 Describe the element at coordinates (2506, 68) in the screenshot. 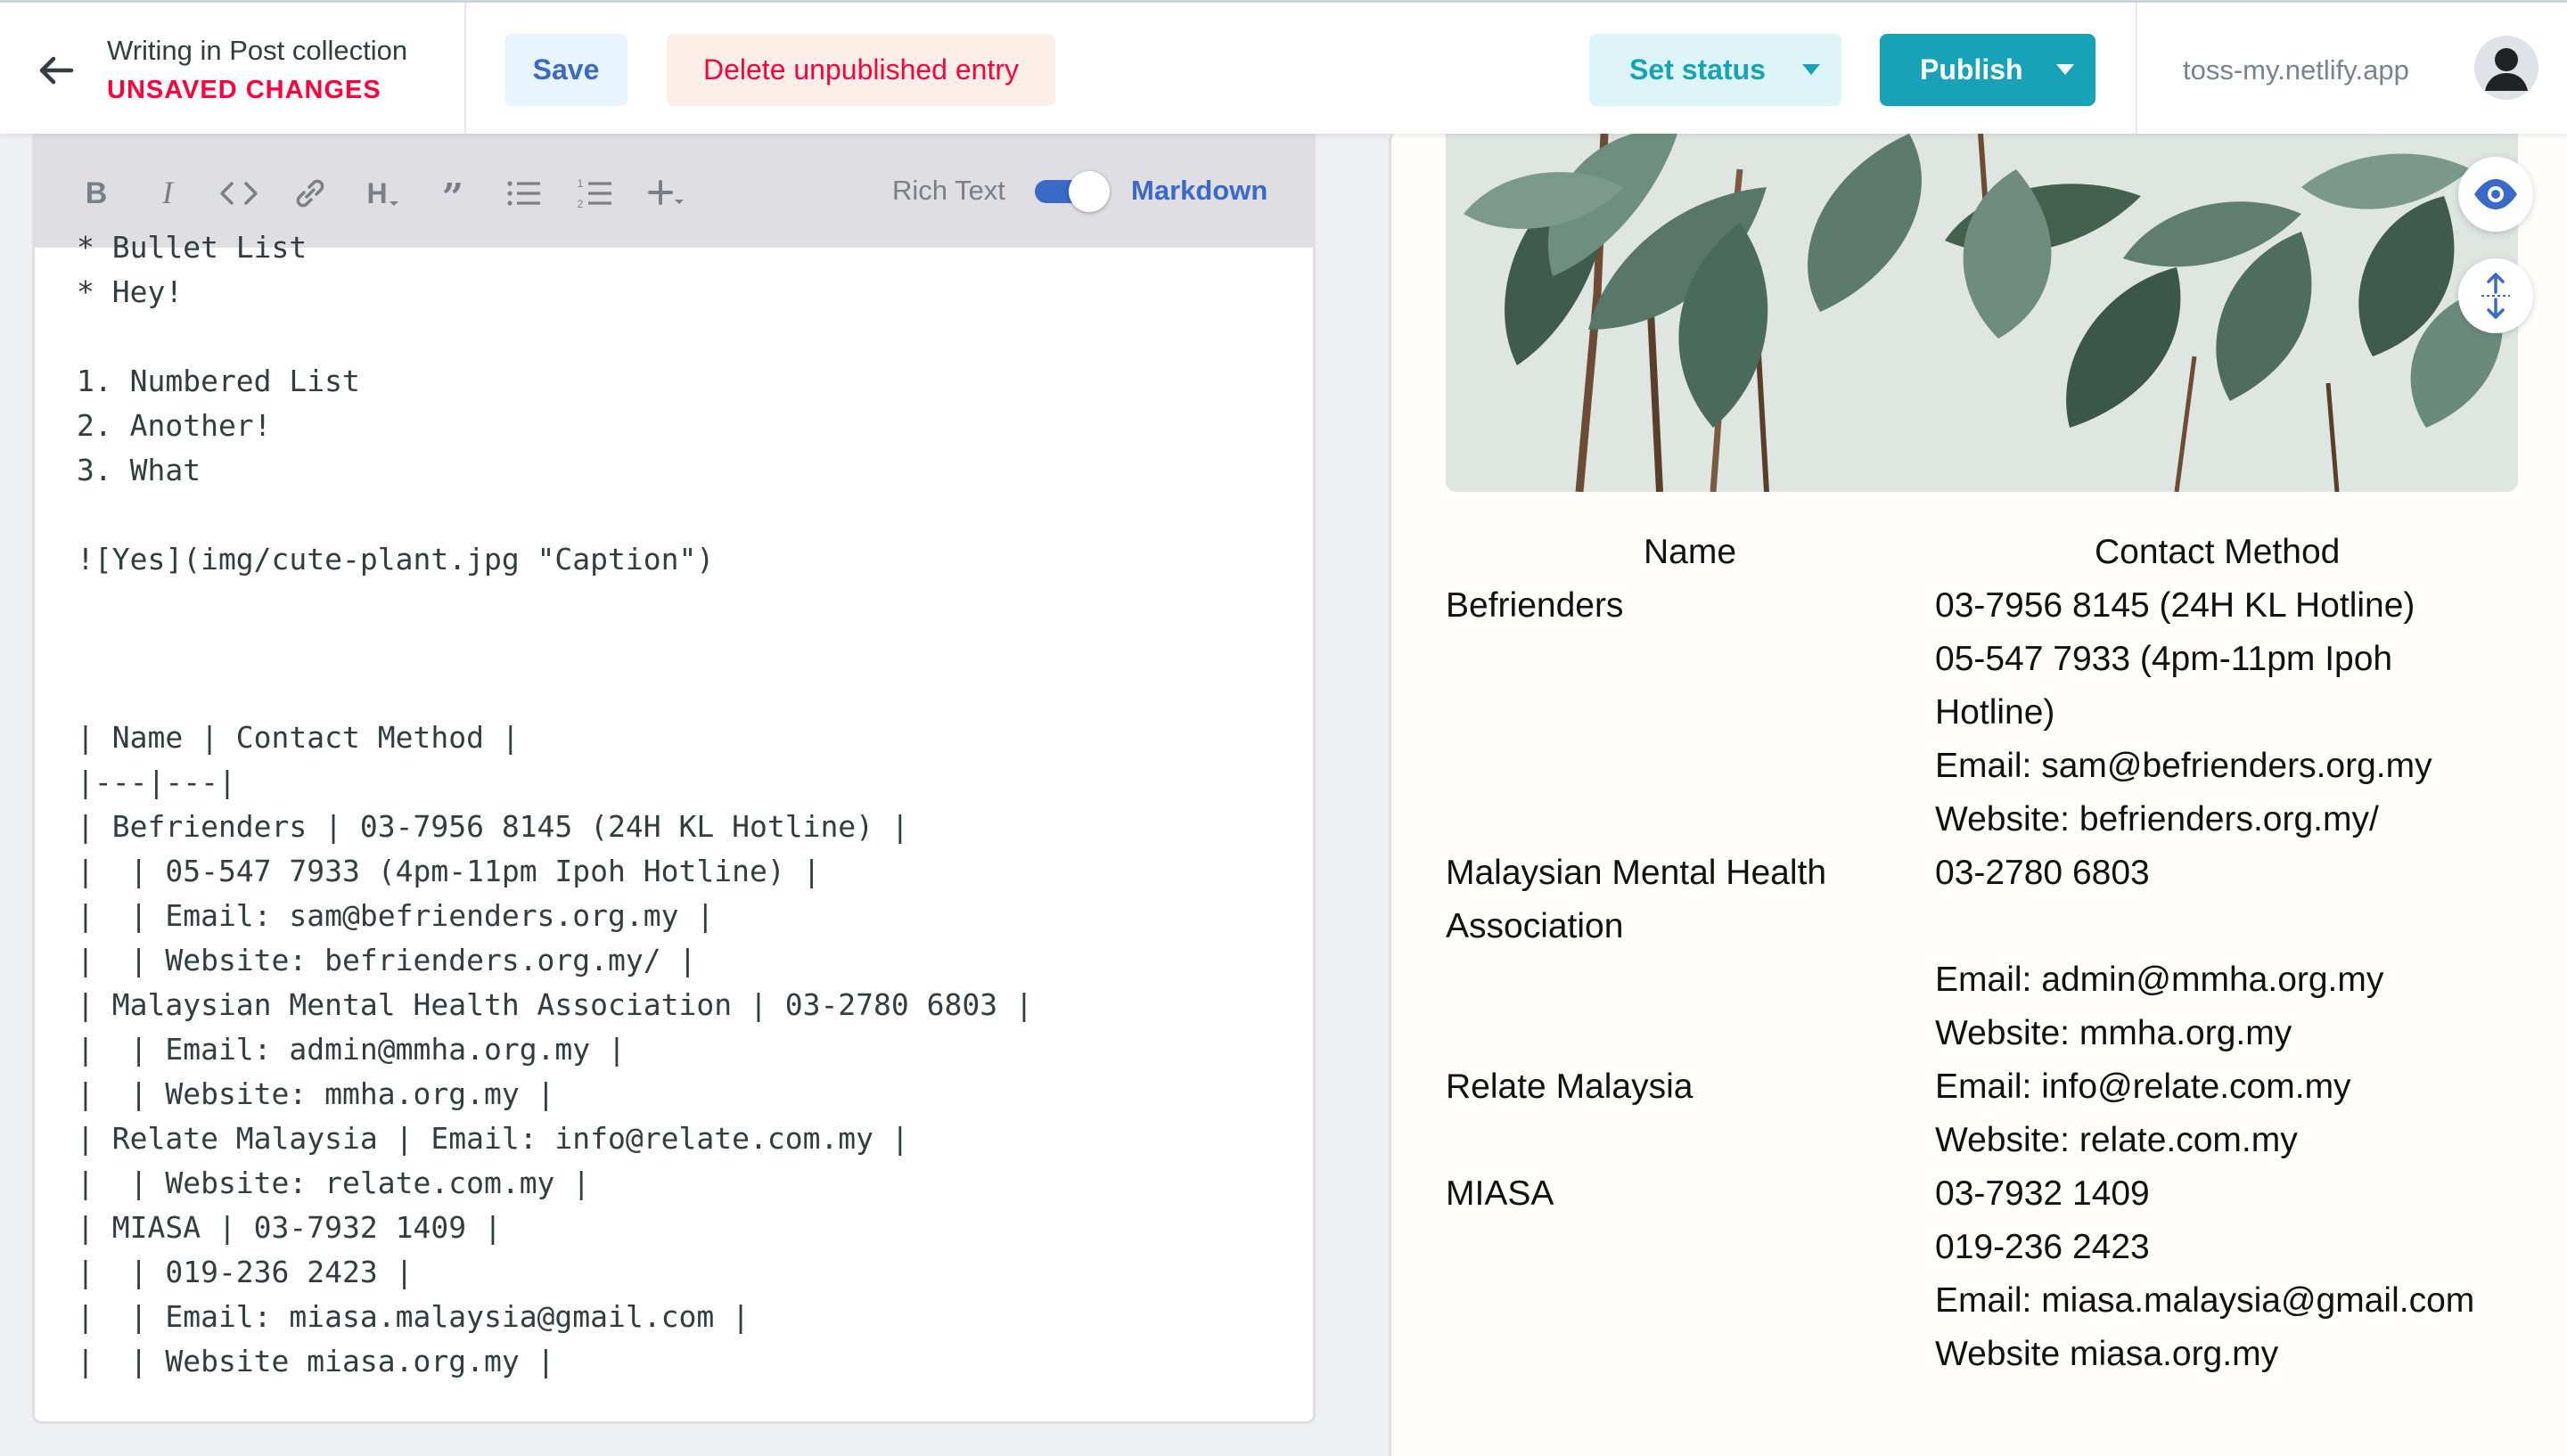

I see `user-avatar-icon` at that location.